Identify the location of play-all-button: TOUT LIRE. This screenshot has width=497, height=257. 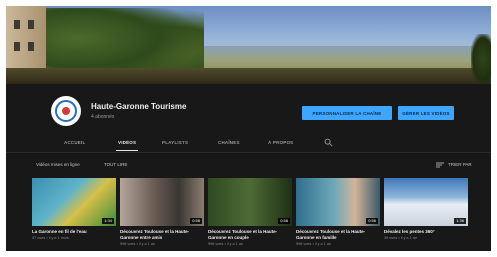
(115, 164).